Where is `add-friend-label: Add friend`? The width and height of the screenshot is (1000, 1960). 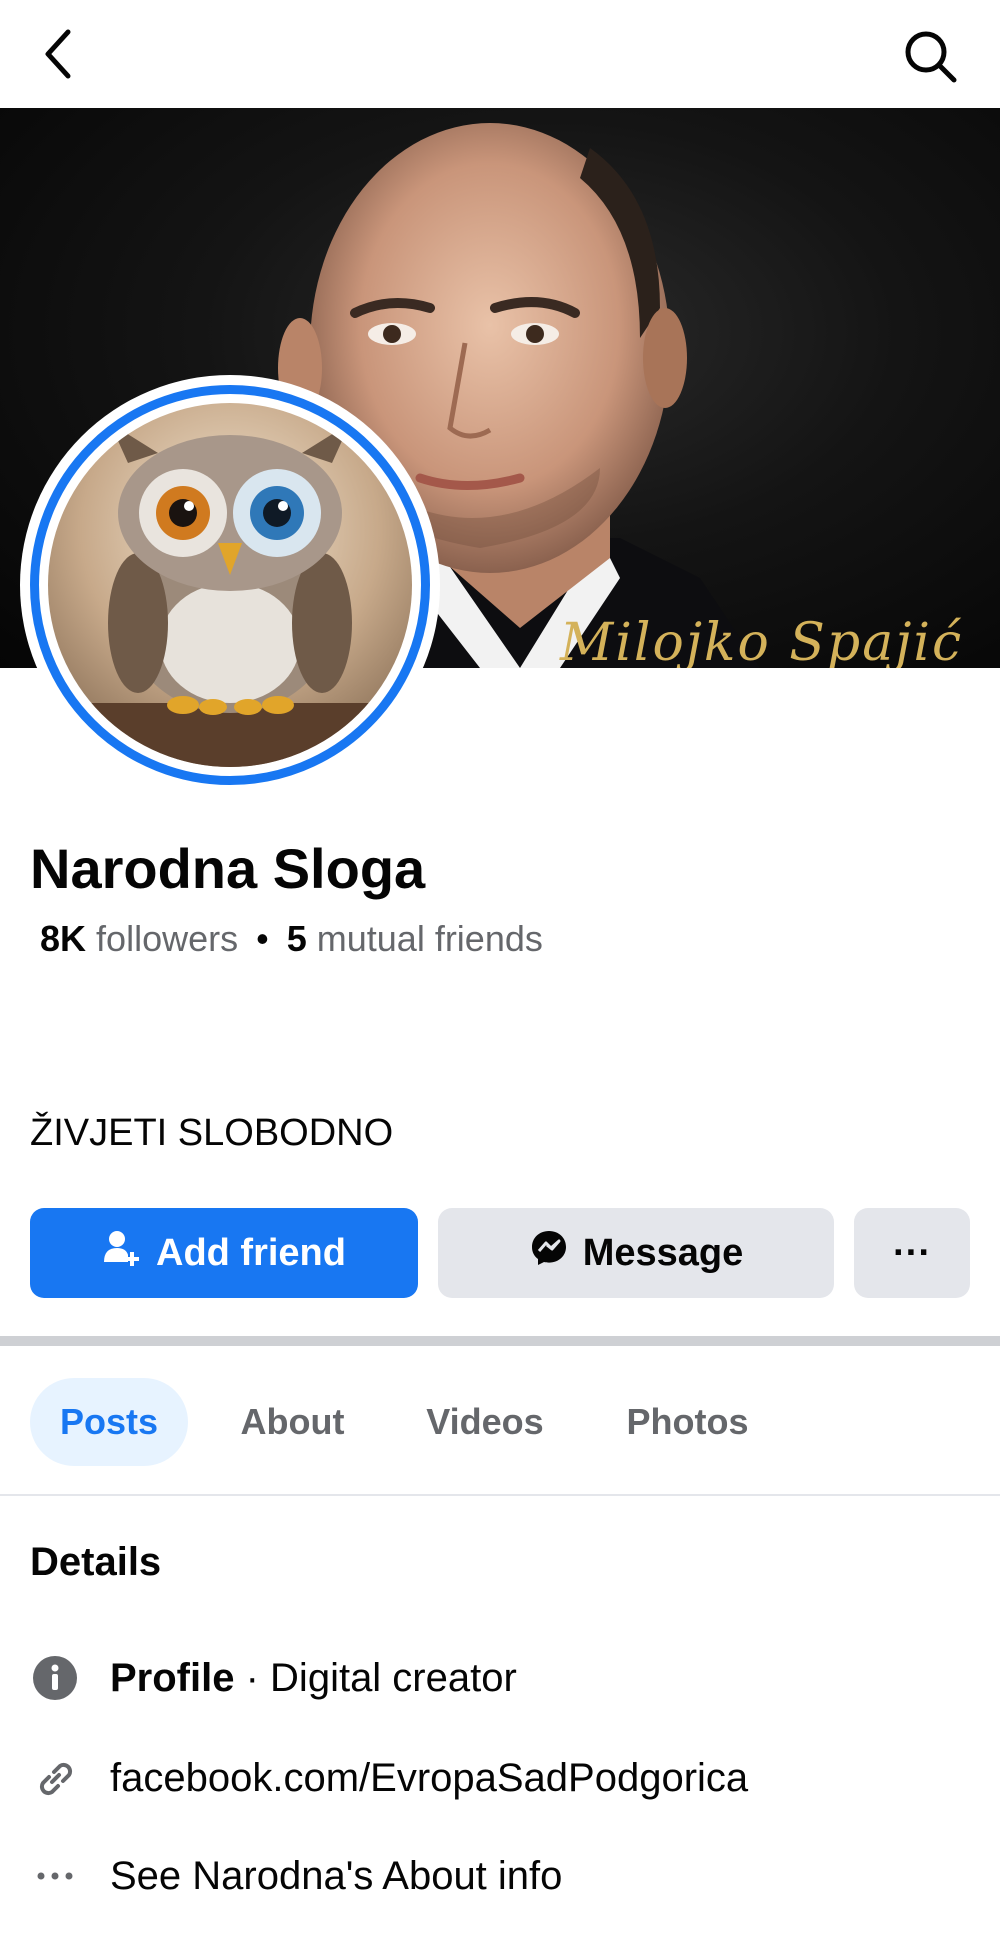
add-friend-label: Add friend is located at coordinates (251, 1252).